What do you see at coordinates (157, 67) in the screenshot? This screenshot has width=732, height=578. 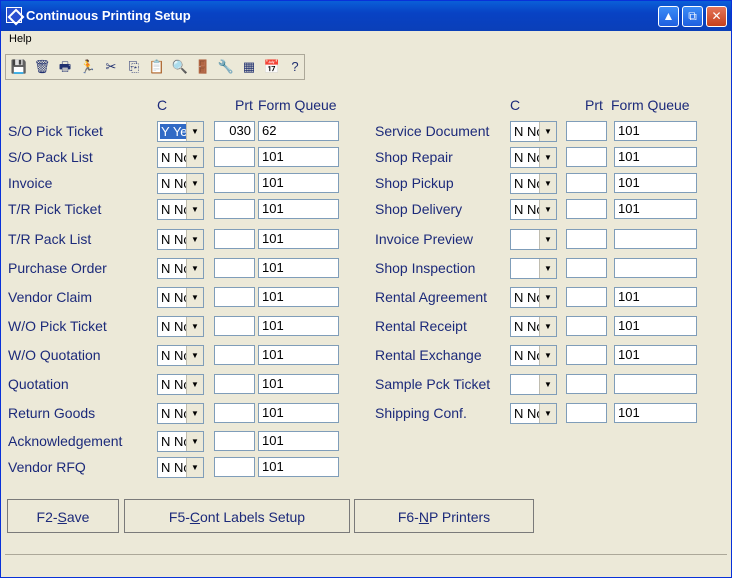 I see `paste-icon: 📋` at bounding box center [157, 67].